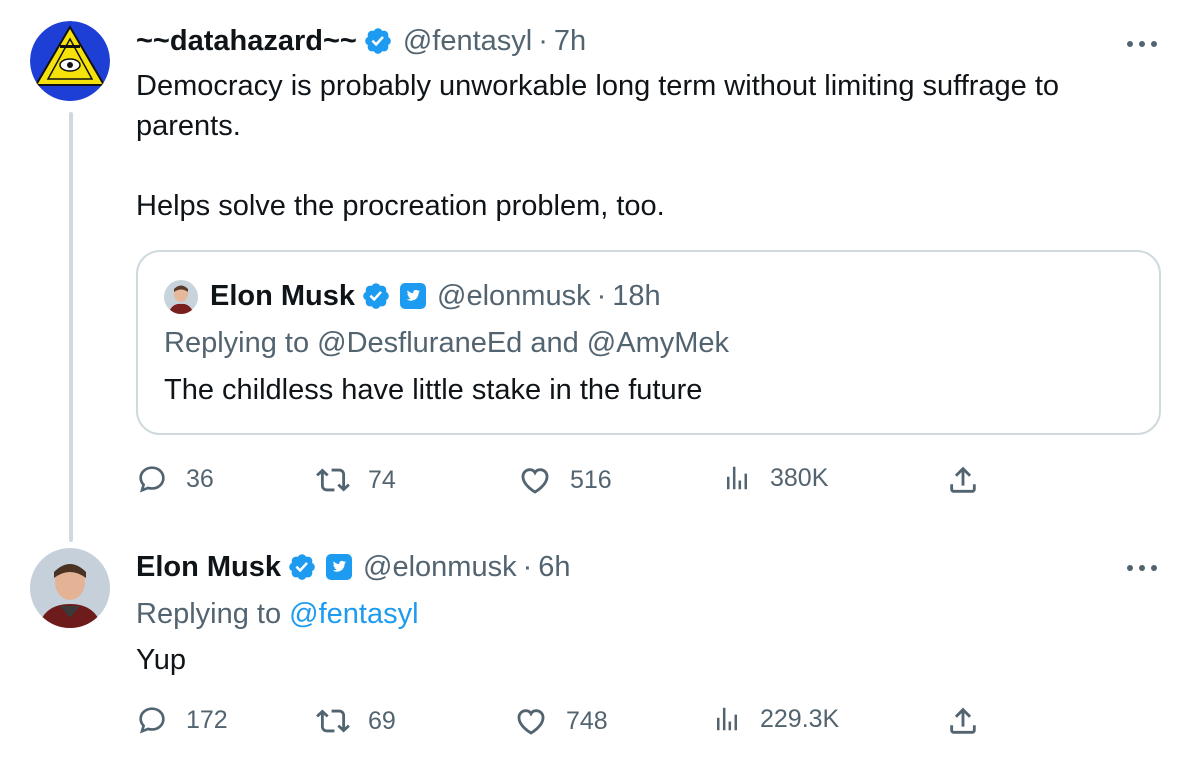 Image resolution: width=1194 pixels, height=766 pixels. Describe the element at coordinates (71, 327) in the screenshot. I see `thread-connector-line` at that location.